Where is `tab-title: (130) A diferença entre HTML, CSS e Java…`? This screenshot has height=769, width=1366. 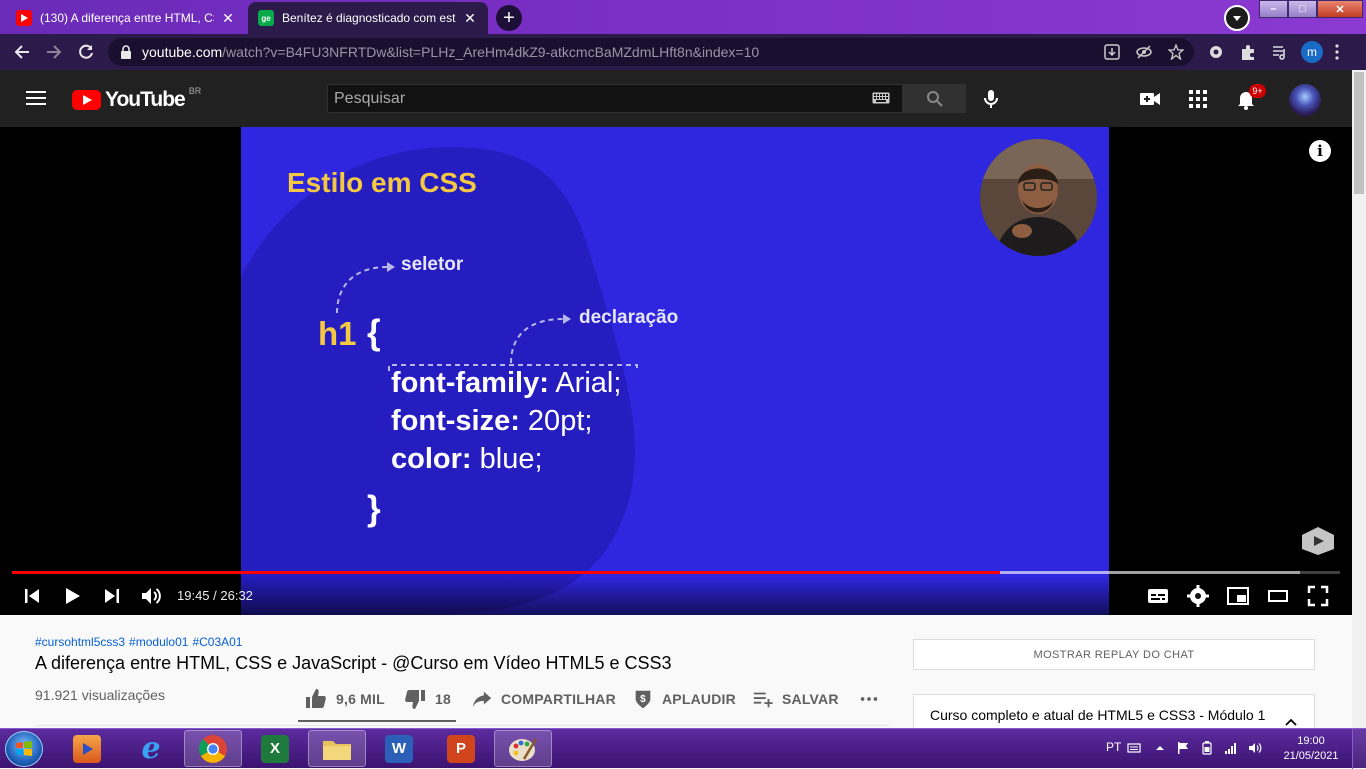 tab-title: (130) A diferença entre HTML, CSS e Java… is located at coordinates (127, 18).